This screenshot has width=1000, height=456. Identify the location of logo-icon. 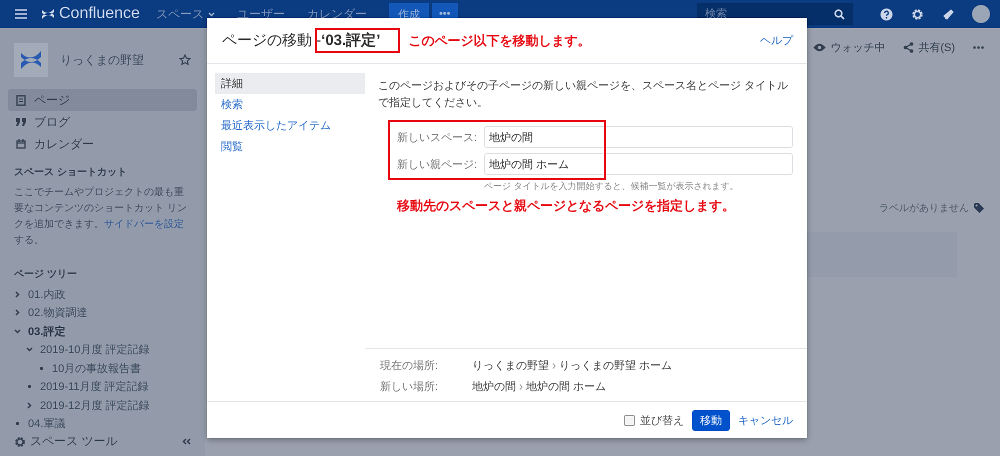
(48, 14).